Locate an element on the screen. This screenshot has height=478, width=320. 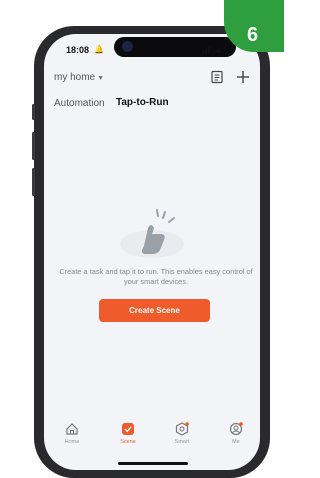
tab-me: Me is located at coordinates (236, 433).